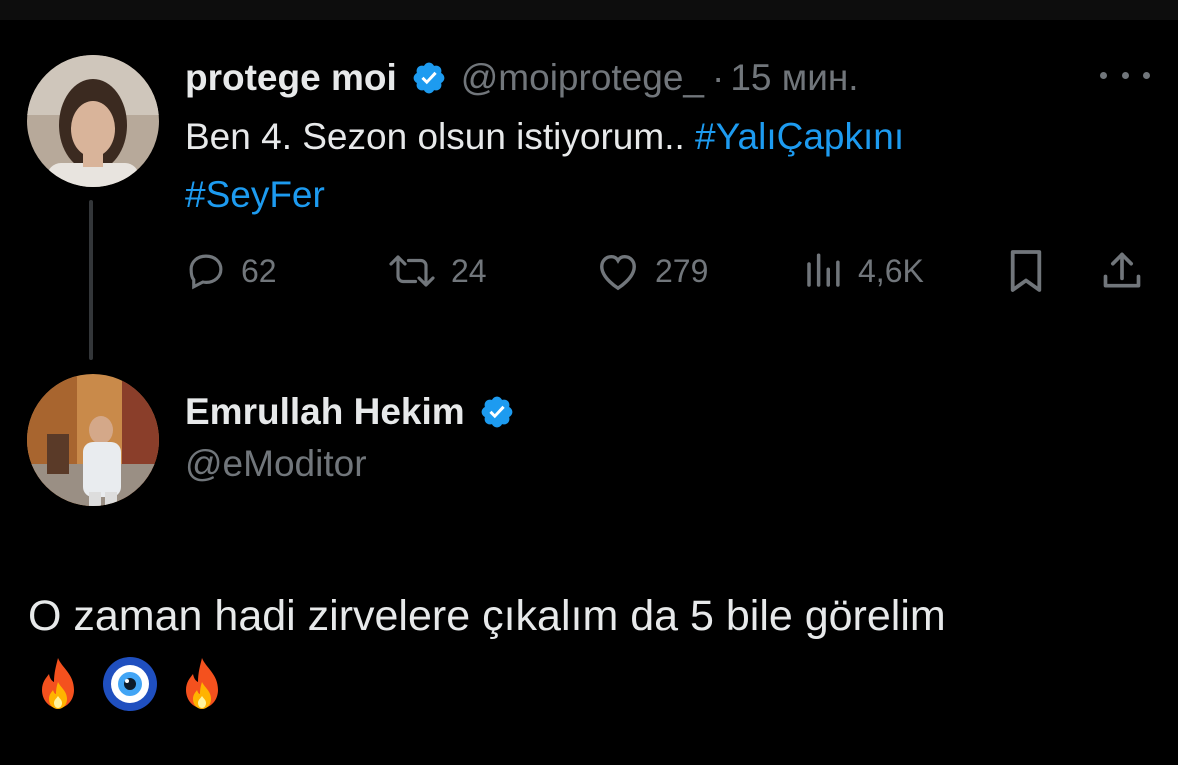 Image resolution: width=1178 pixels, height=765 pixels. Describe the element at coordinates (799, 136) in the screenshot. I see `hashtag-link: #YalıÇapkını` at that location.